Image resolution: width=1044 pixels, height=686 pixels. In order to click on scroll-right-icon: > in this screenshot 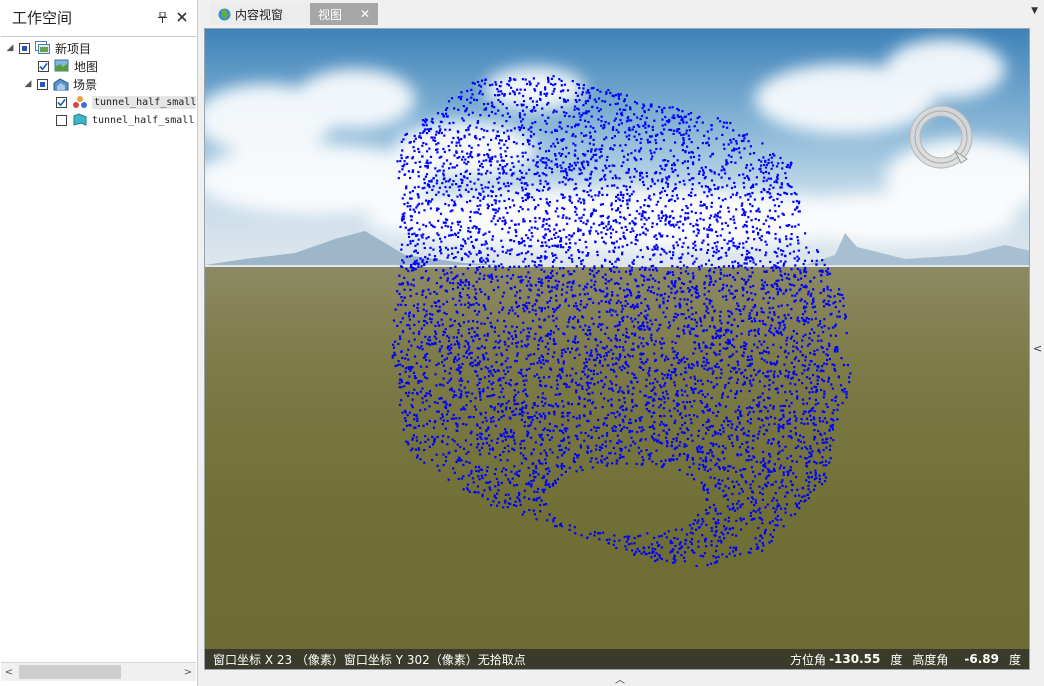, I will do `click(188, 672)`.